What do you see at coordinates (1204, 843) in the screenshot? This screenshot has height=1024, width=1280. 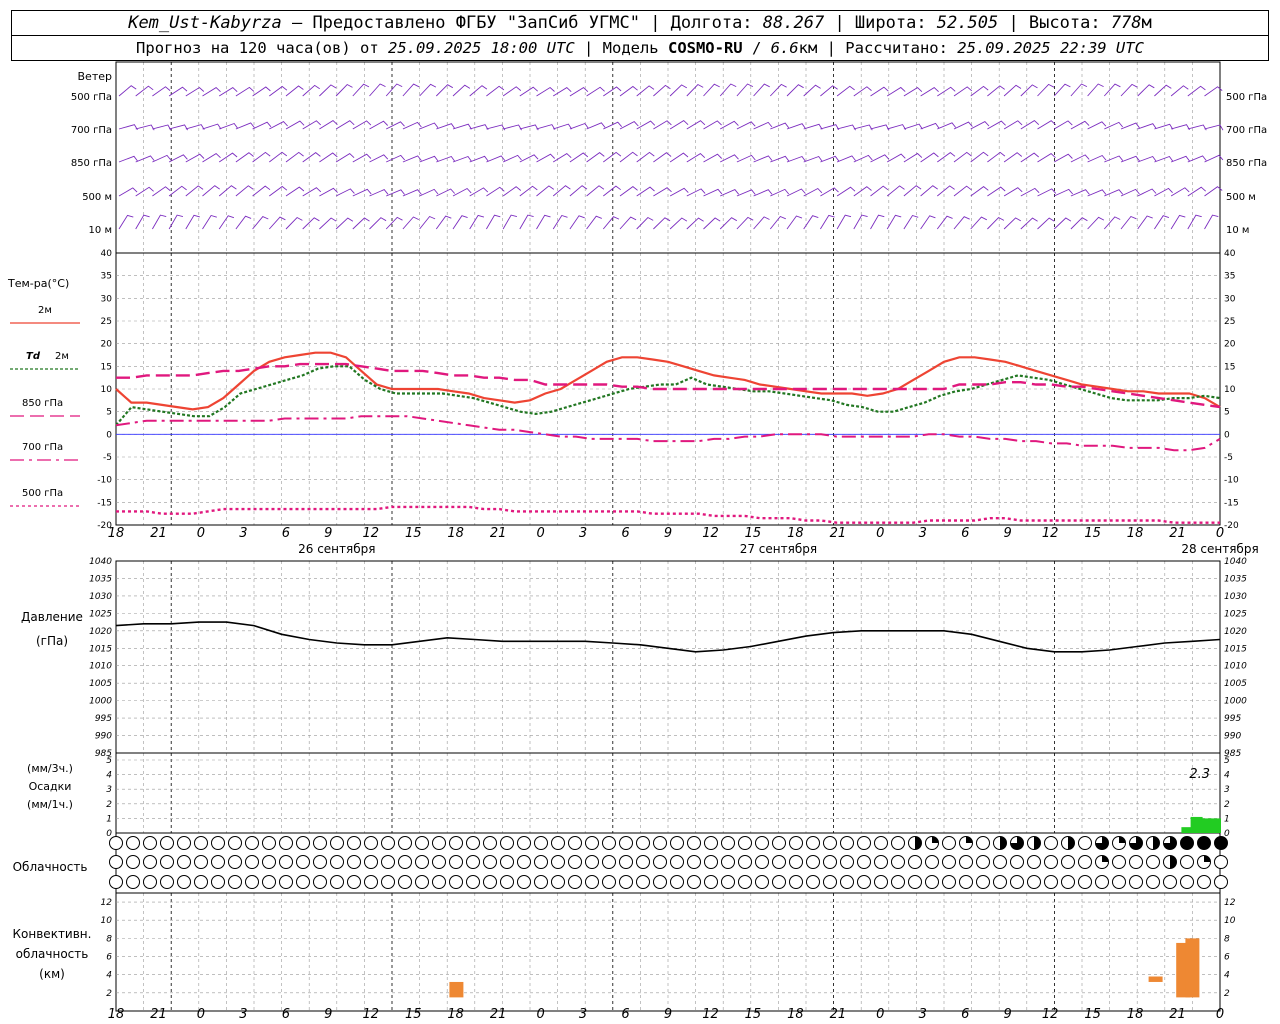 I see `cloud-overcast-fill` at bounding box center [1204, 843].